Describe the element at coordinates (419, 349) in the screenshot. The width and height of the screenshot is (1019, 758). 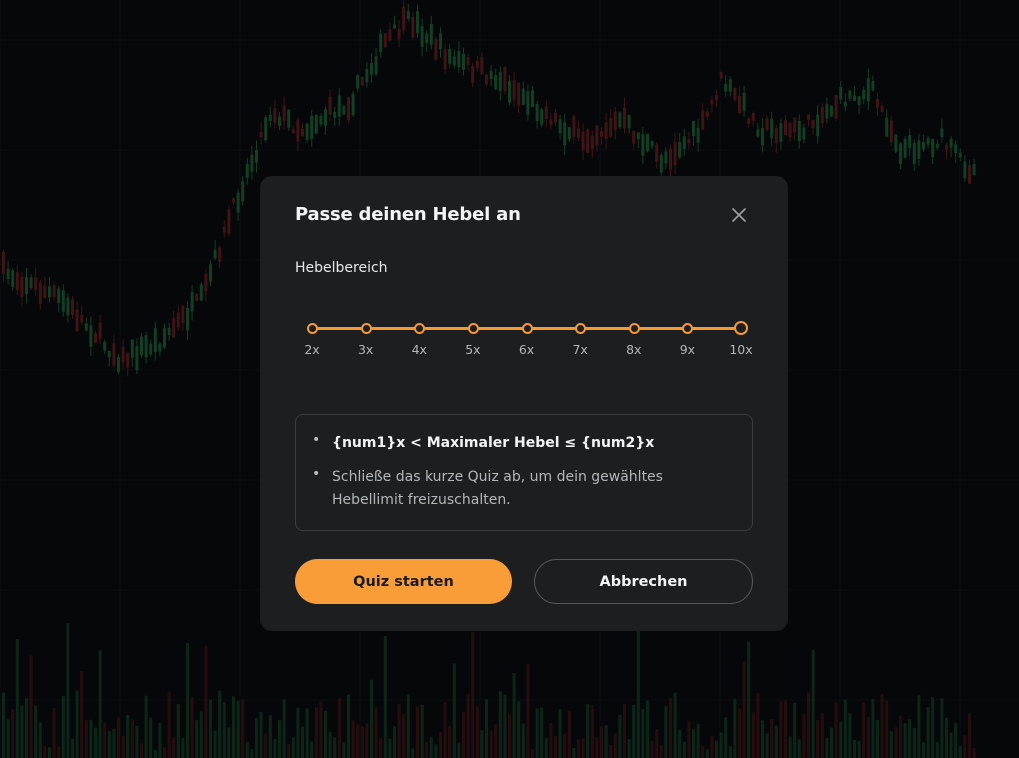
I see `slider-tick-label: 4x` at that location.